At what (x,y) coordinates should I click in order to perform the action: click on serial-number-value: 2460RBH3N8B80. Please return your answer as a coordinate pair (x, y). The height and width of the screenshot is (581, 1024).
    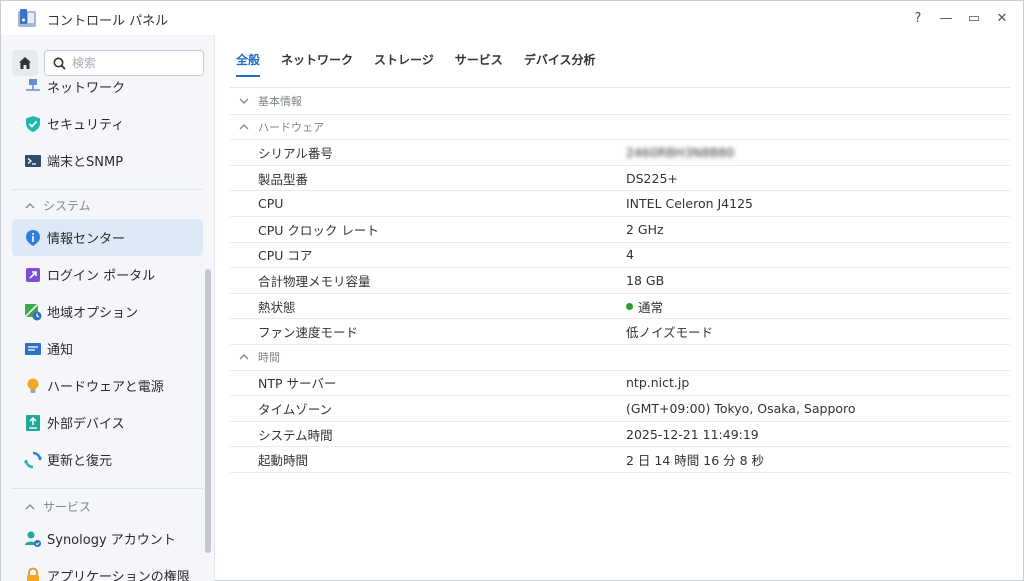
    Looking at the image, I should click on (680, 152).